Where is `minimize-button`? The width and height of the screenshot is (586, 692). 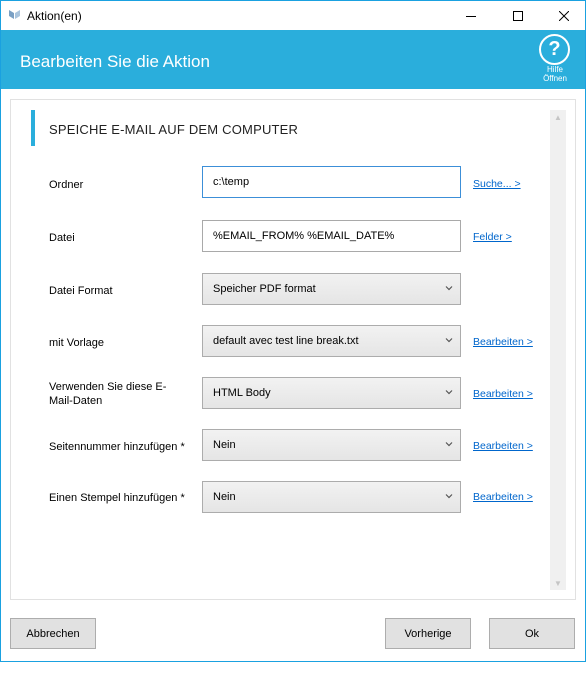
minimize-button is located at coordinates (471, 15).